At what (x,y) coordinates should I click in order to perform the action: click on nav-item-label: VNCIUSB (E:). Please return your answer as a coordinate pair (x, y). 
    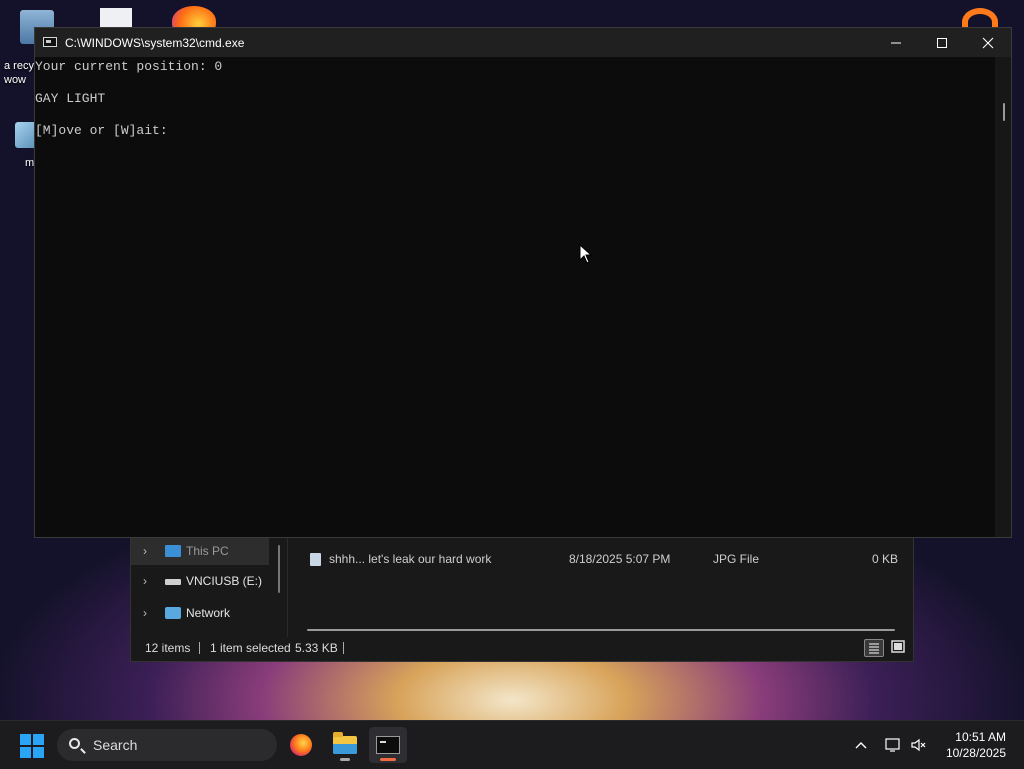
    Looking at the image, I should click on (224, 581).